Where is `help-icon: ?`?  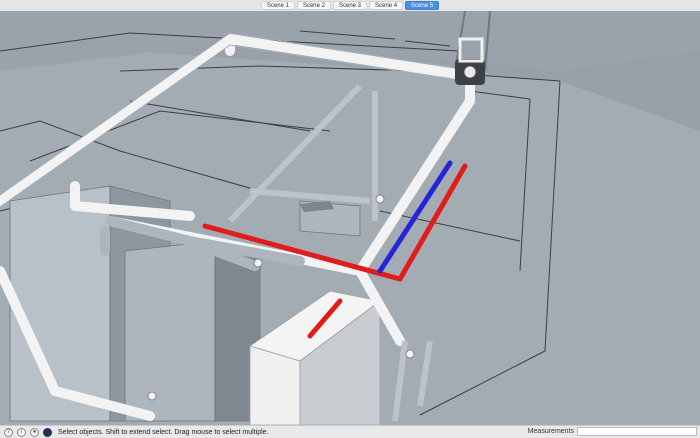 help-icon: ? is located at coordinates (8, 432).